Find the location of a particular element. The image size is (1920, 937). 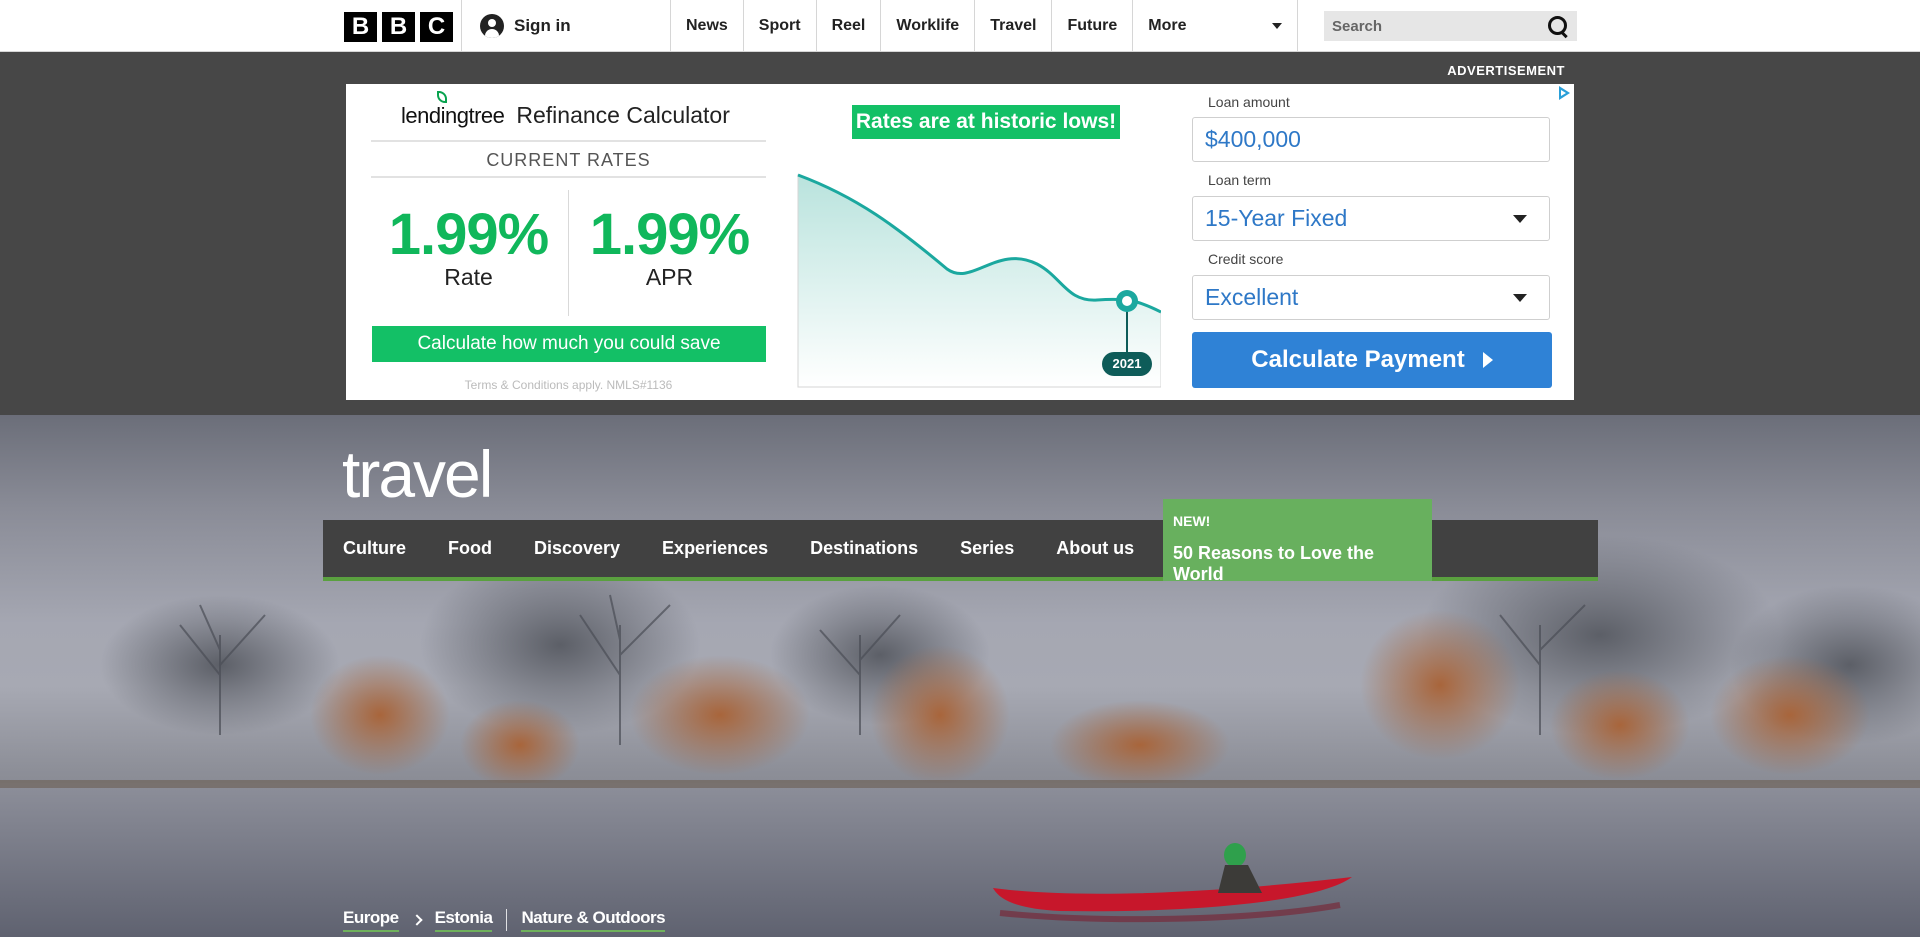

calculate-savings-button: Calculate how much you could save is located at coordinates (569, 344).